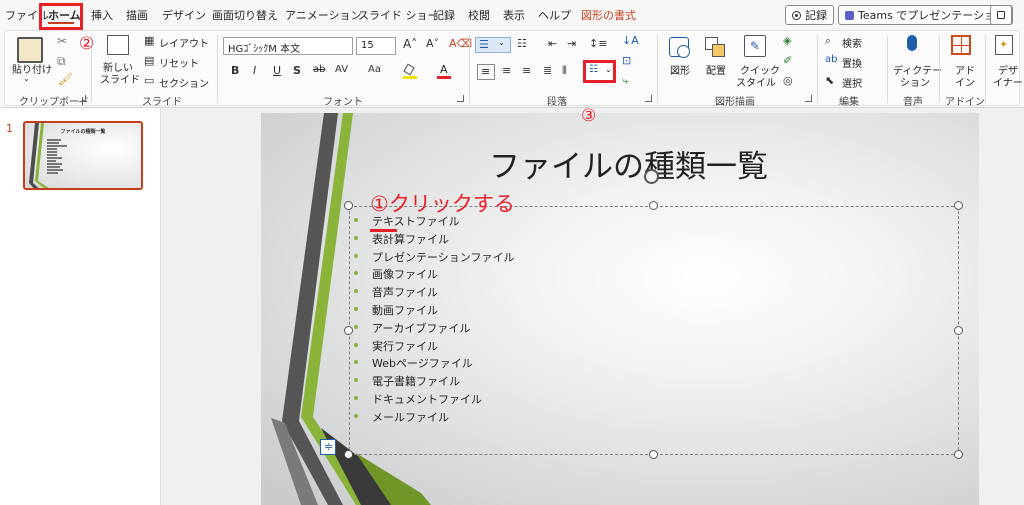 This screenshot has width=1024, height=505. Describe the element at coordinates (680, 69) in the screenshot. I see `shapes-button: 図形` at that location.